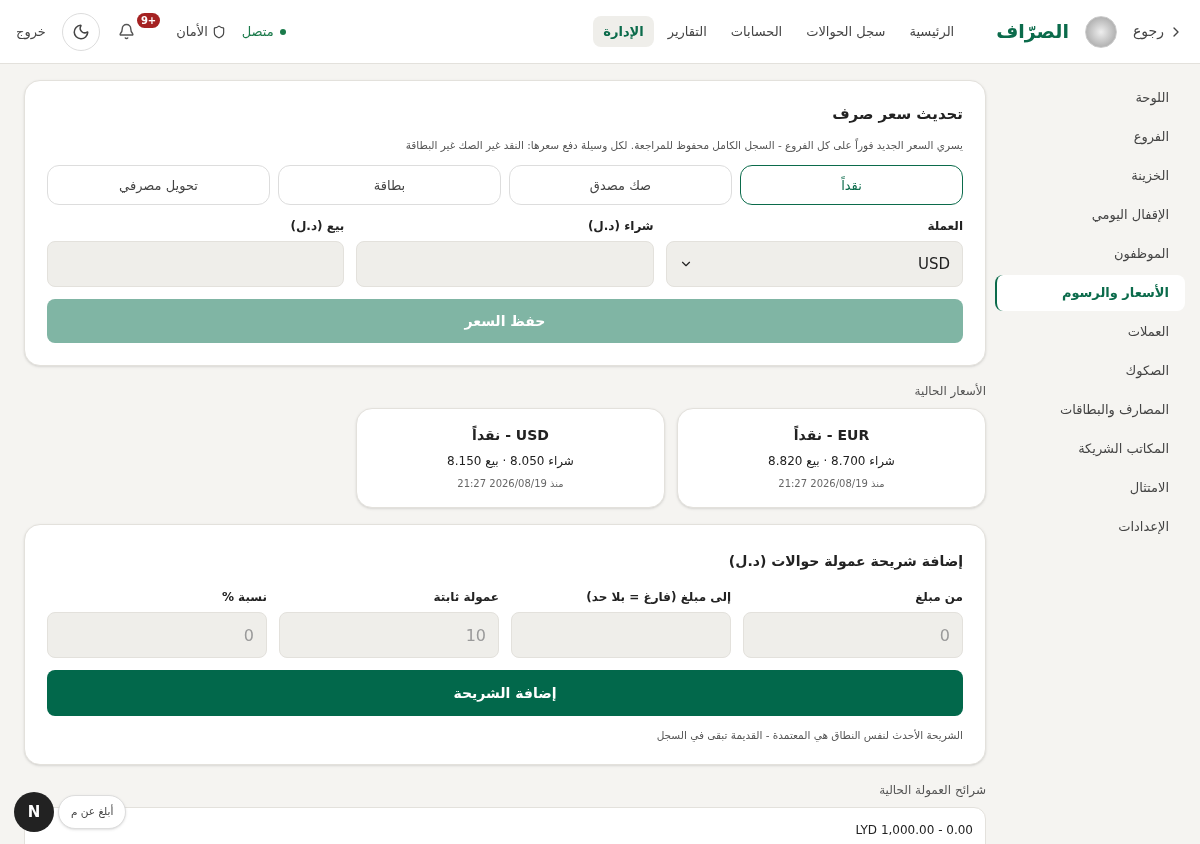 The height and width of the screenshot is (844, 1200). I want to click on sidebar-item: الموظفون, so click(1090, 254).